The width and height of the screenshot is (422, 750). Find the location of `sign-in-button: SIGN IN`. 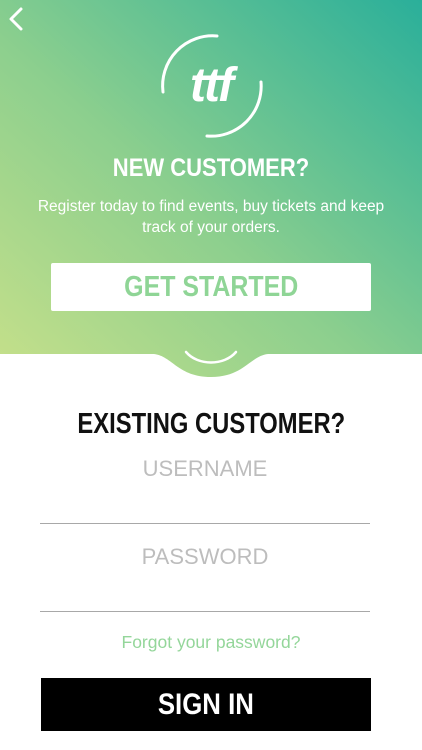

sign-in-button: SIGN IN is located at coordinates (206, 704).